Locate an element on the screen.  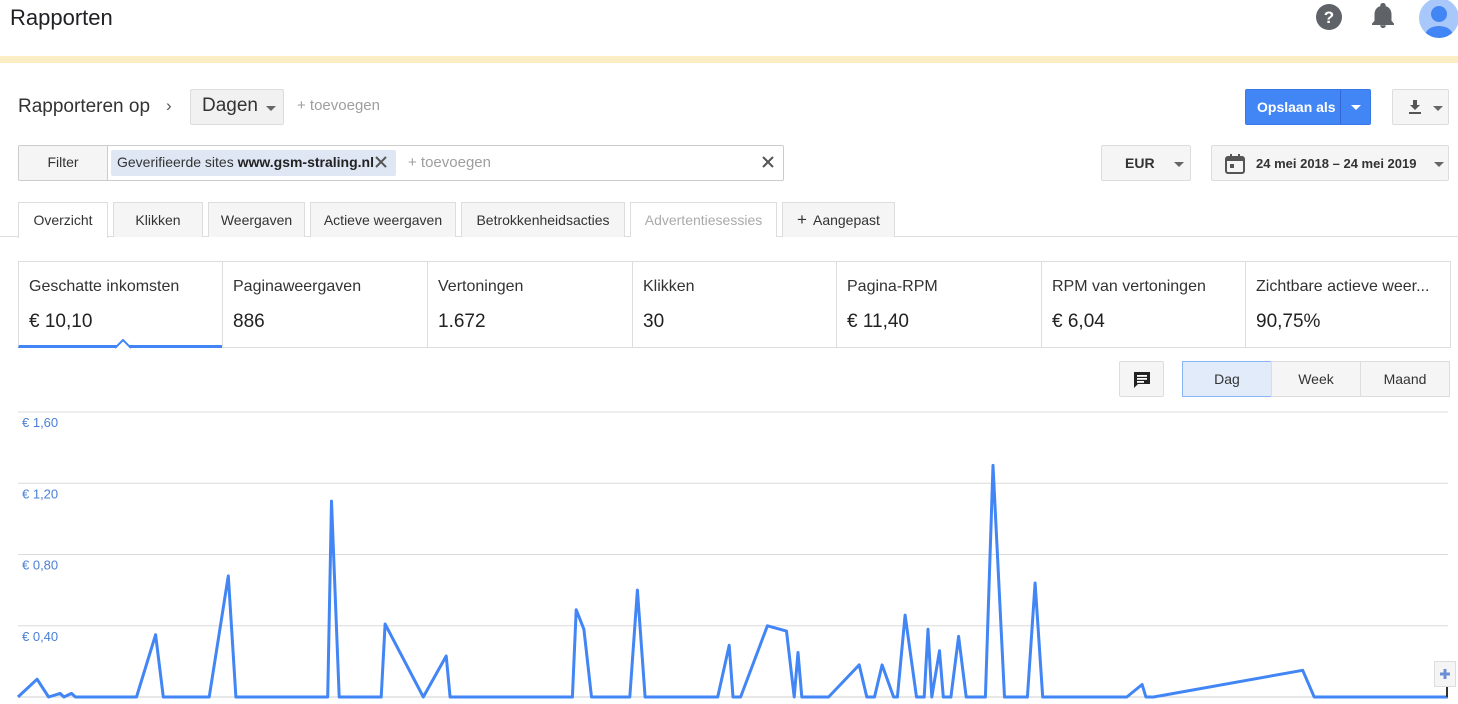
button-divider is located at coordinates (1340, 107).